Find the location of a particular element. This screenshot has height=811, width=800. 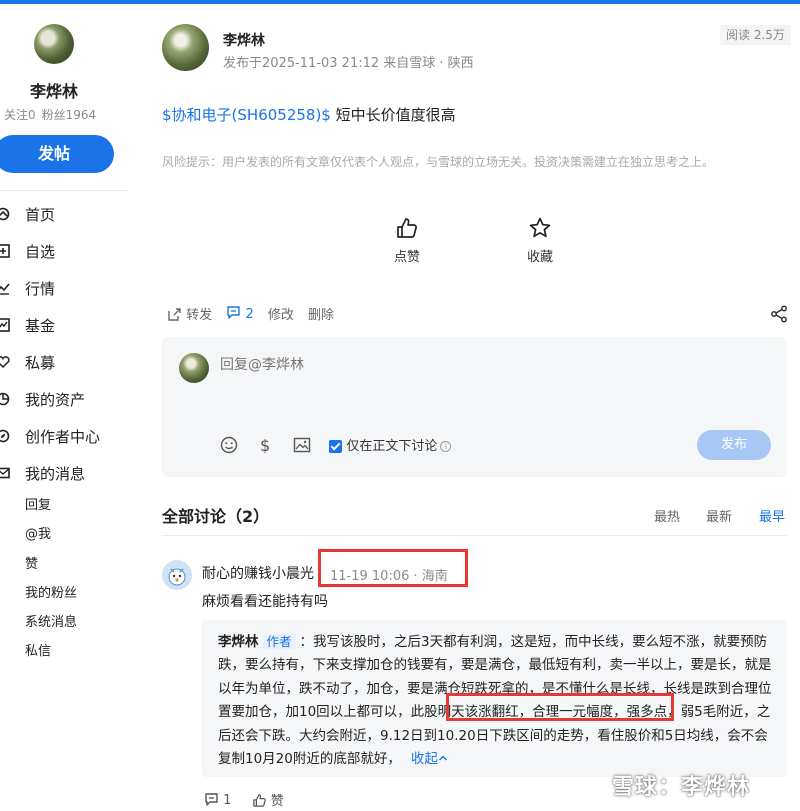

commenter-avatar is located at coordinates (177, 575).